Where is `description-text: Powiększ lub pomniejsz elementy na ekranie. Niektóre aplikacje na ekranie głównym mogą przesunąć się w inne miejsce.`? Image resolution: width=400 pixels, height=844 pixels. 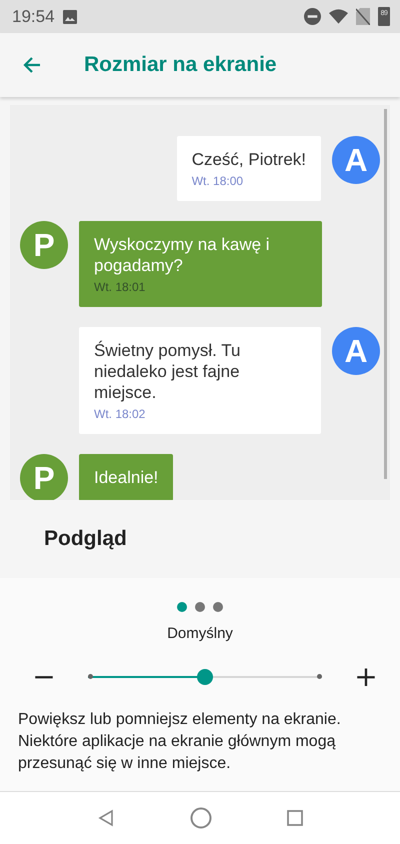 description-text: Powiększ lub pomniejsz elementy na ekranie. Niektóre aplikacje na ekranie głównym mogą przesunąć się w inne miejsce. is located at coordinates (179, 742).